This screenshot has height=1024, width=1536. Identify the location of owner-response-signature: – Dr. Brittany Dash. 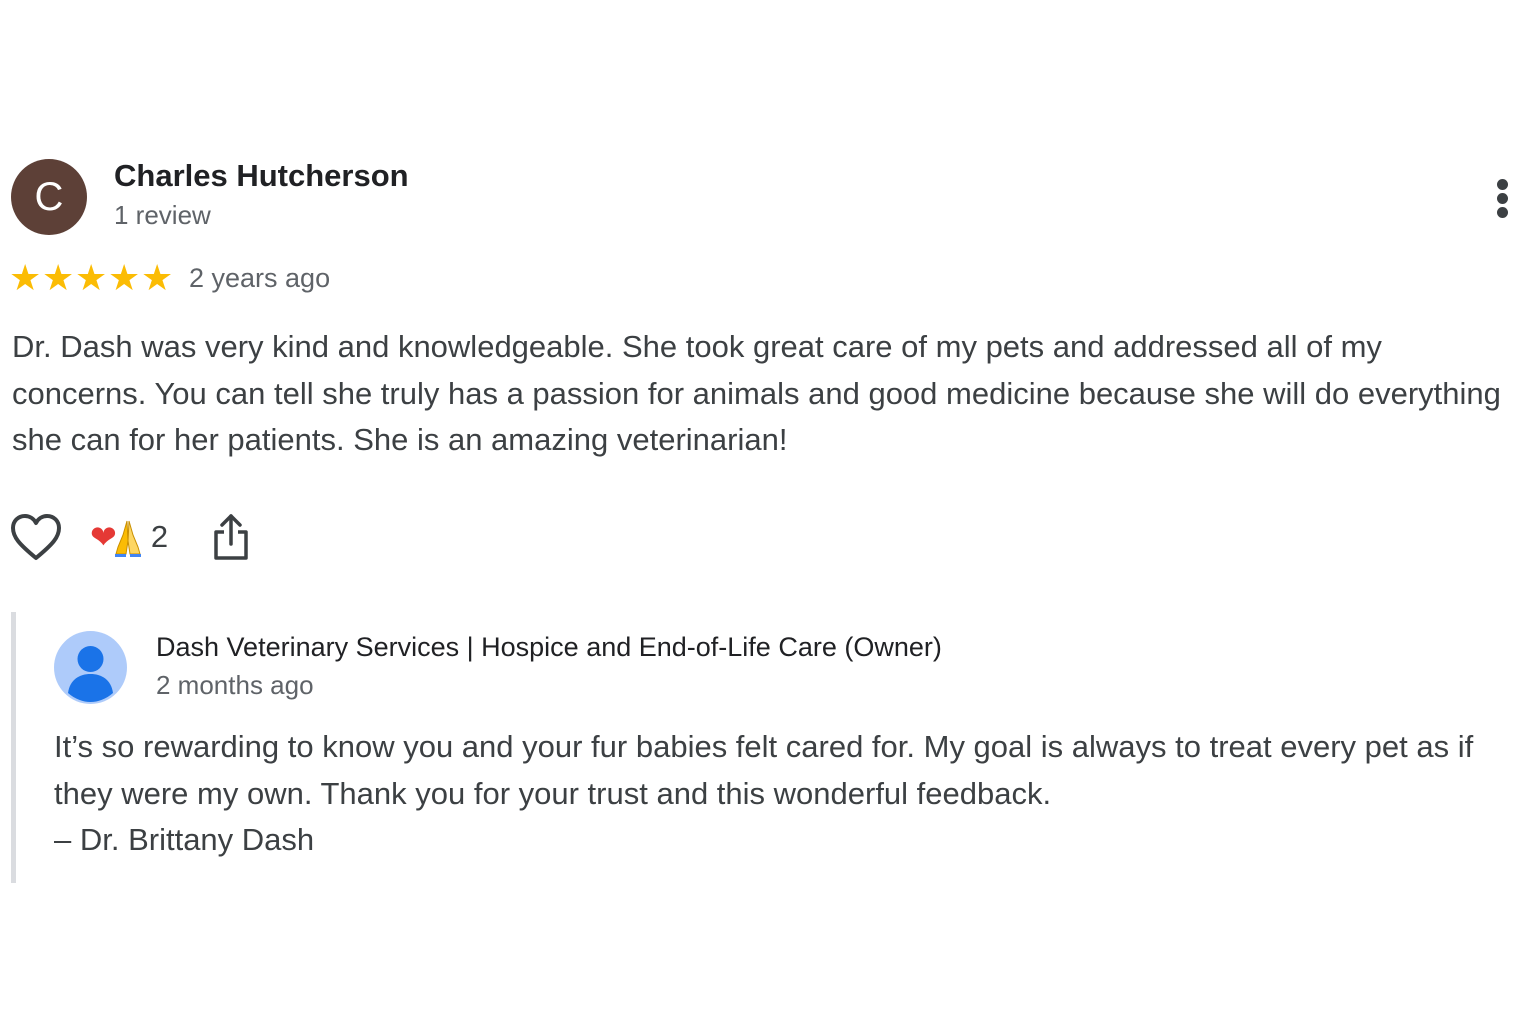
(184, 839).